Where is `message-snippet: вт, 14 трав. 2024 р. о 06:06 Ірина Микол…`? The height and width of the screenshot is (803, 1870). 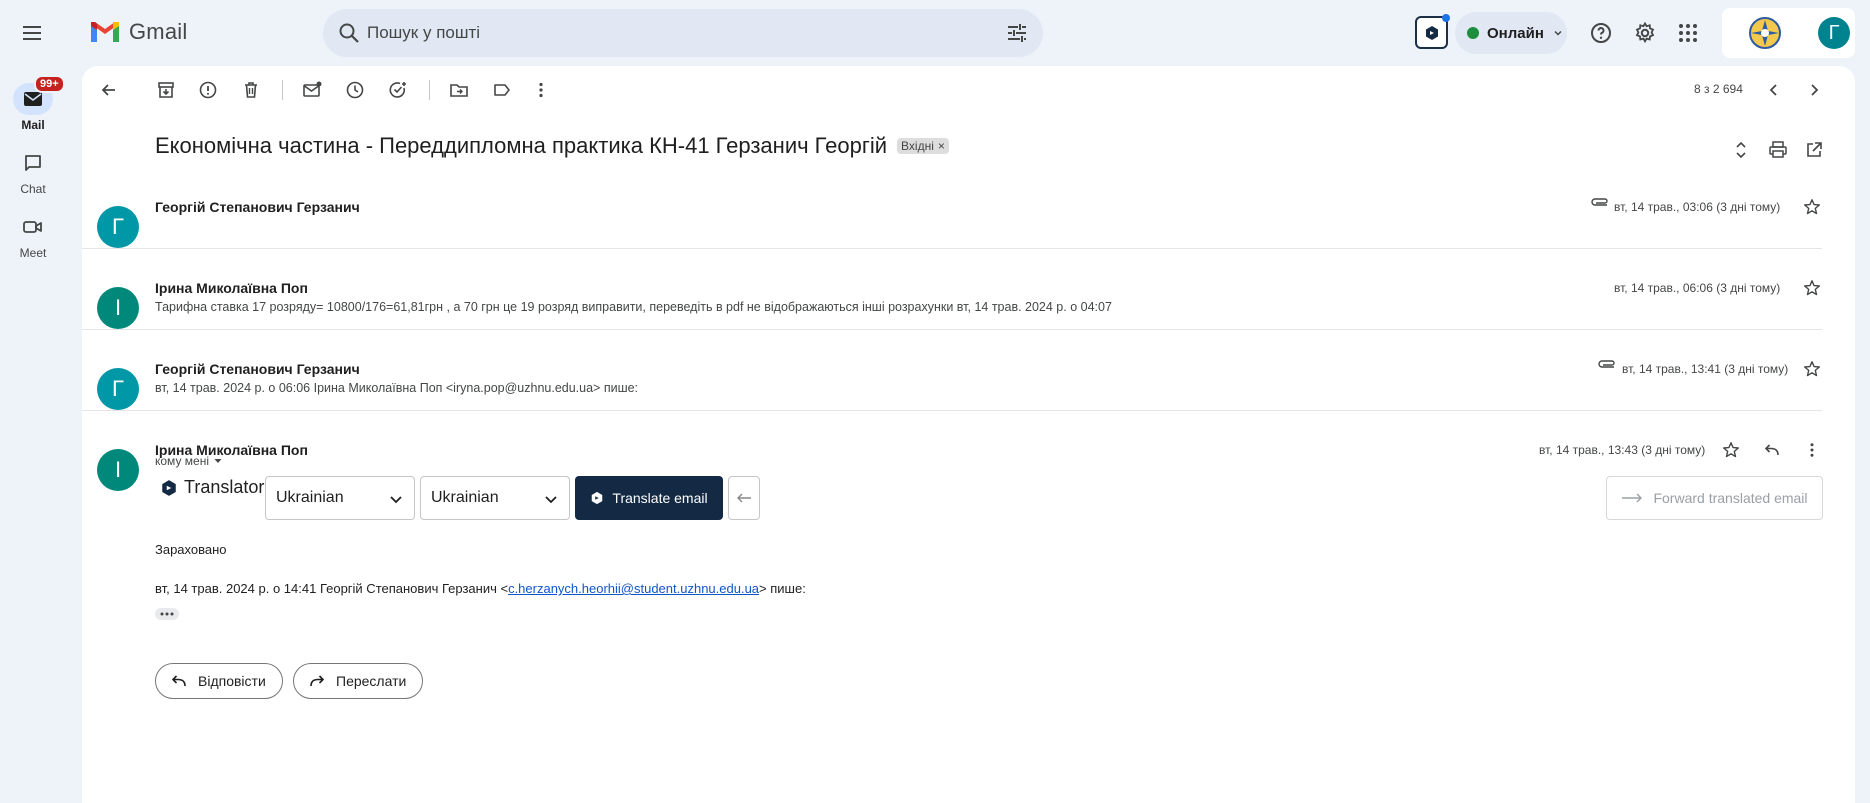 message-snippet: вт, 14 трав. 2024 р. о 06:06 Ірина Микол… is located at coordinates (397, 388).